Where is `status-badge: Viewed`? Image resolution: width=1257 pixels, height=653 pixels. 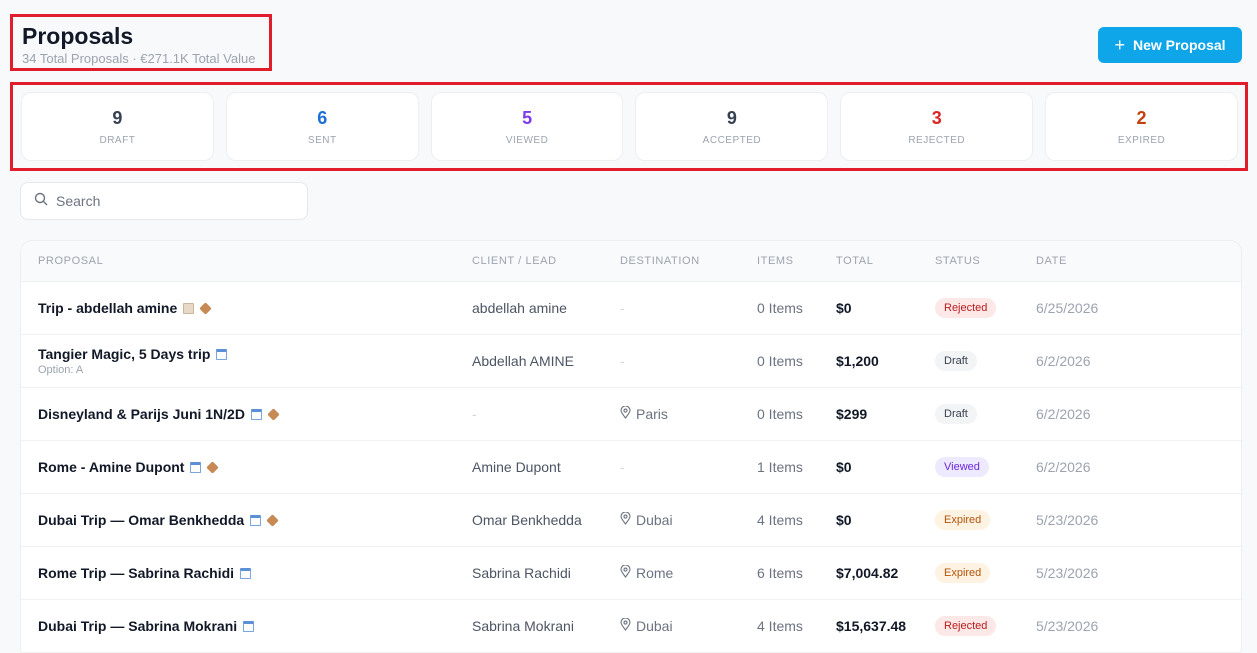
status-badge: Viewed is located at coordinates (962, 467).